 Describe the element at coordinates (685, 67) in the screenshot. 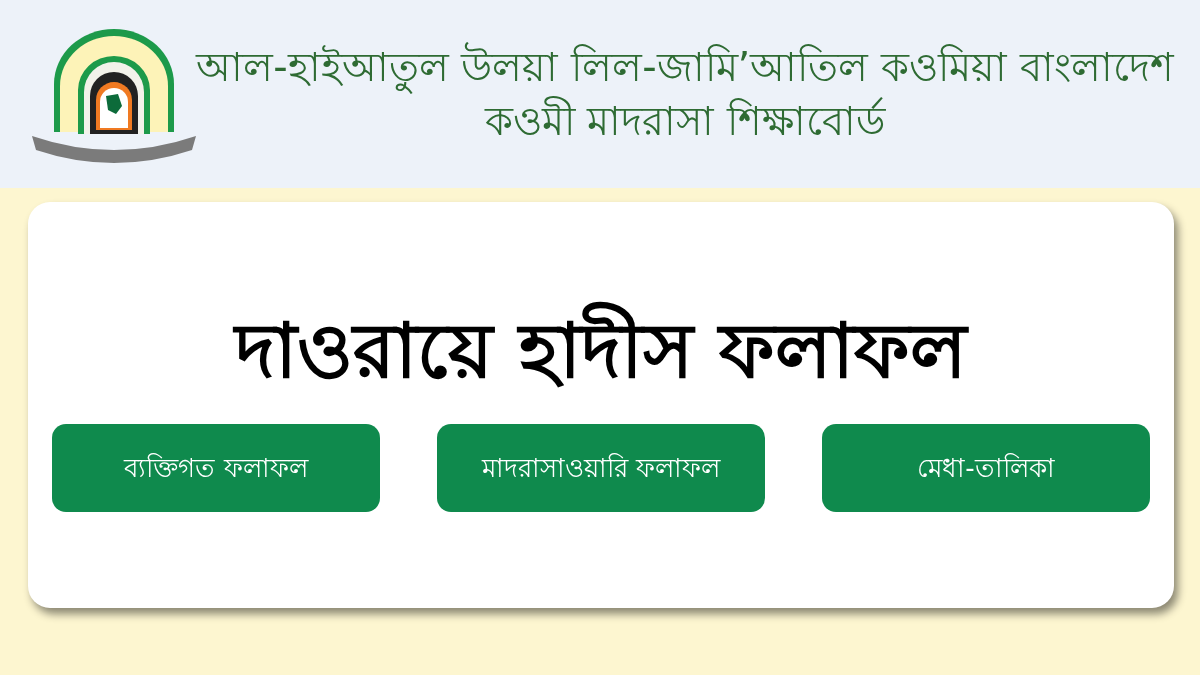

I see `organization-name: আল-হাইআতুল উলয়া লিল-জামি’আতিল কওমিয়া বাংলাদেশ` at that location.